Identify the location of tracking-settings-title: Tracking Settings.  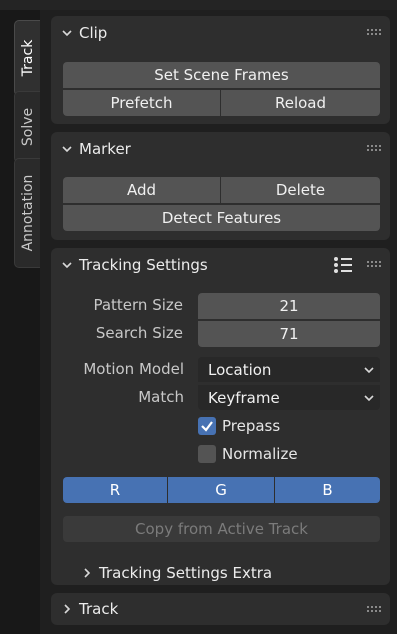
(143, 265).